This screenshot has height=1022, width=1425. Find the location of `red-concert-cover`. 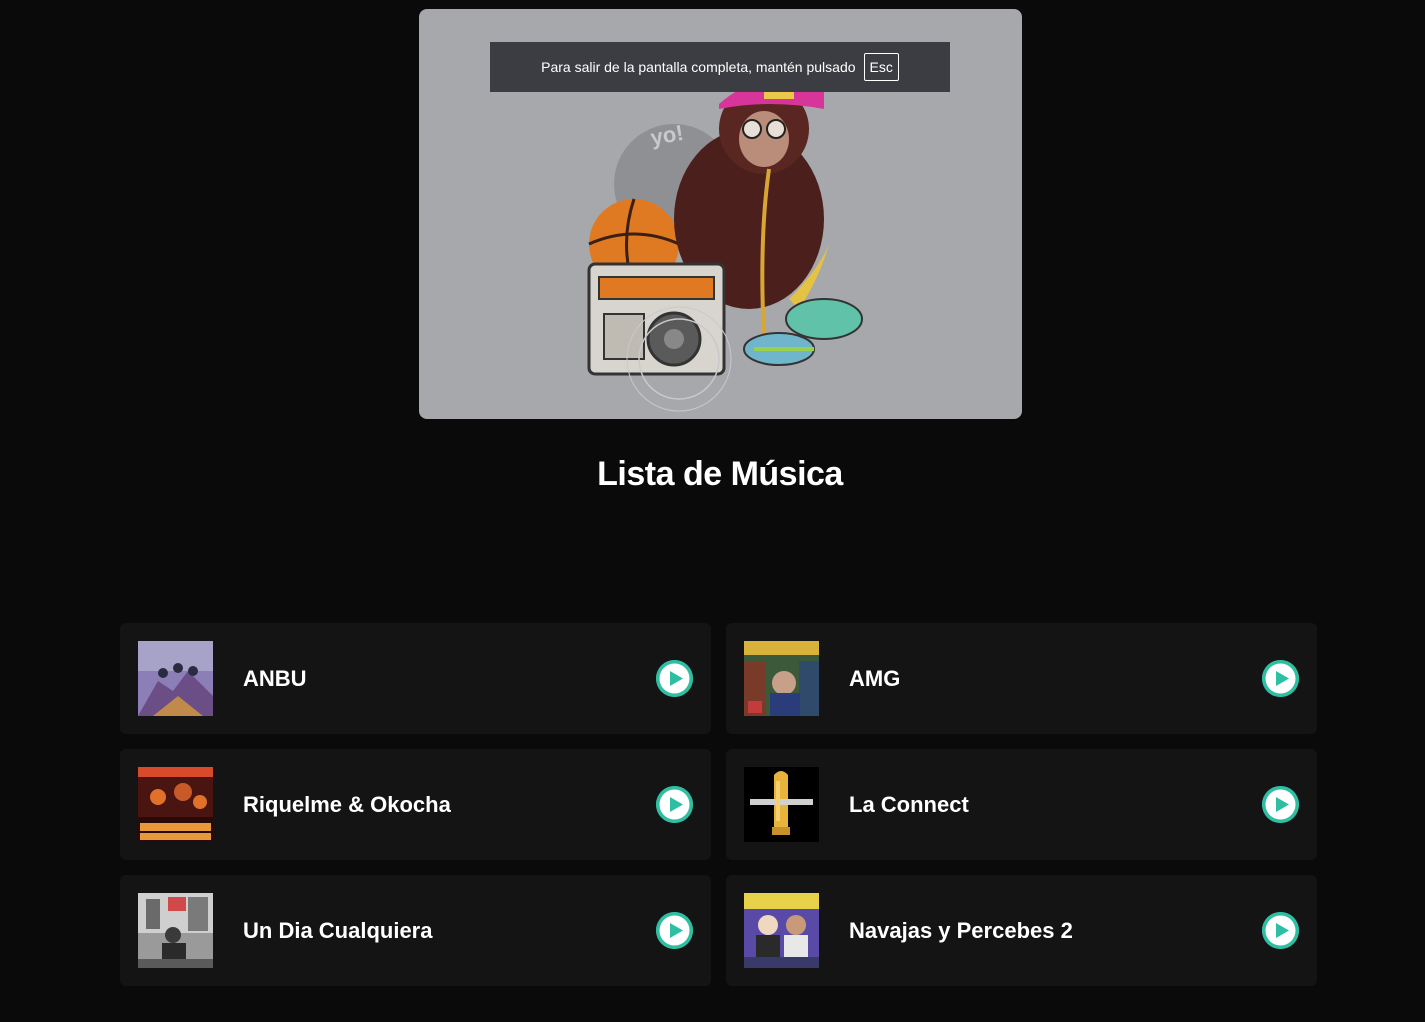

red-concert-cover is located at coordinates (175, 804).